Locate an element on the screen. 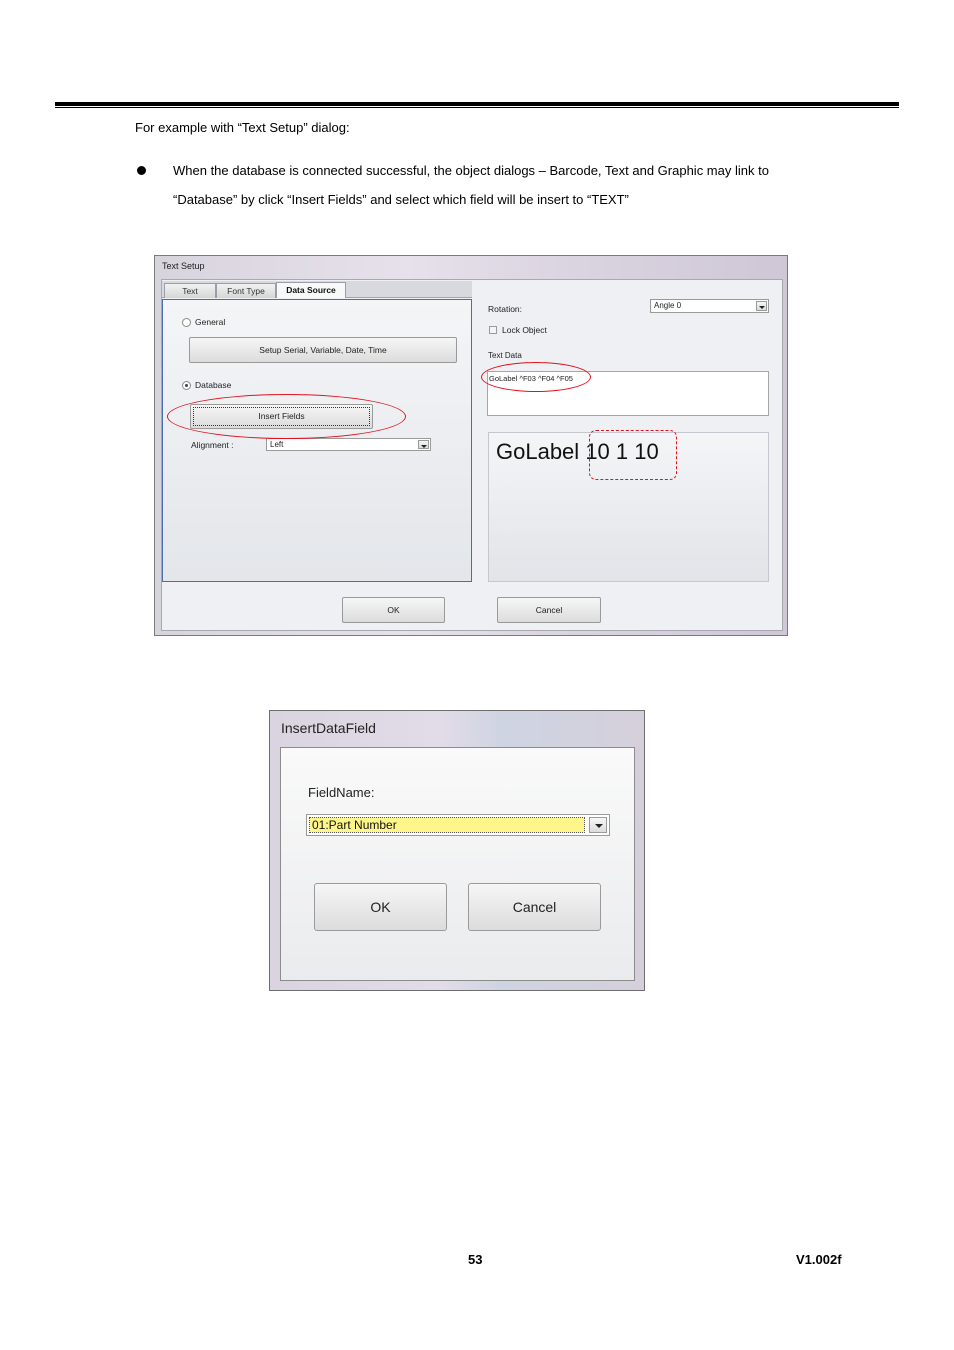 This screenshot has height=1350, width=954. field-name-select: 01:Part Number is located at coordinates (458, 825).